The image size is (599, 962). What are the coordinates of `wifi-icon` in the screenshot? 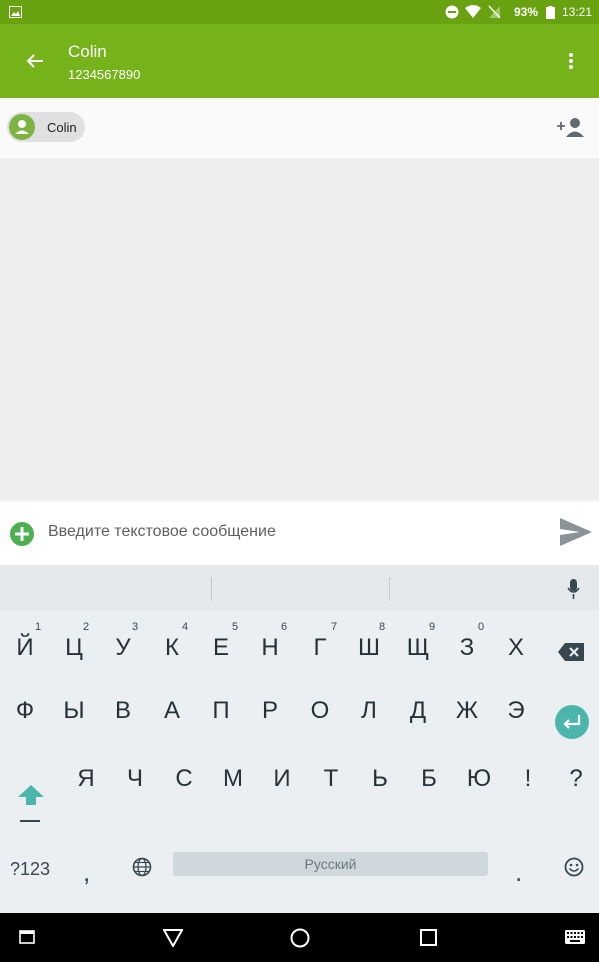 It's located at (473, 11).